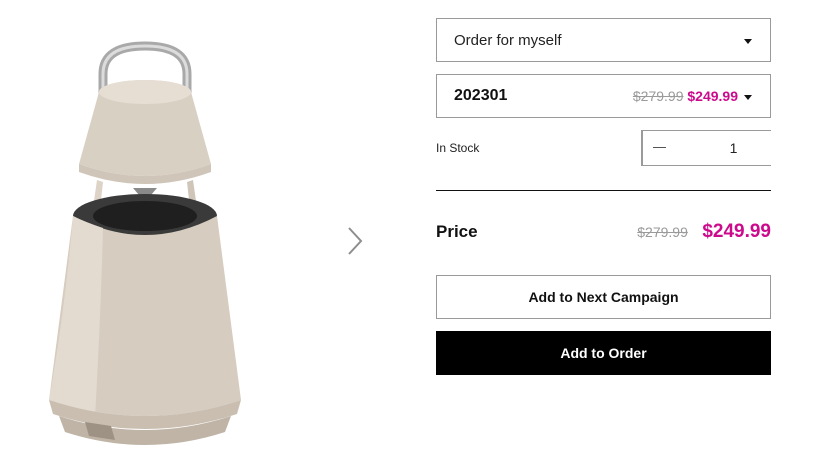 Image resolution: width=819 pixels, height=471 pixels. What do you see at coordinates (603, 96) in the screenshot?
I see `sku-dropdown: 202301 $279.99 $249.99` at bounding box center [603, 96].